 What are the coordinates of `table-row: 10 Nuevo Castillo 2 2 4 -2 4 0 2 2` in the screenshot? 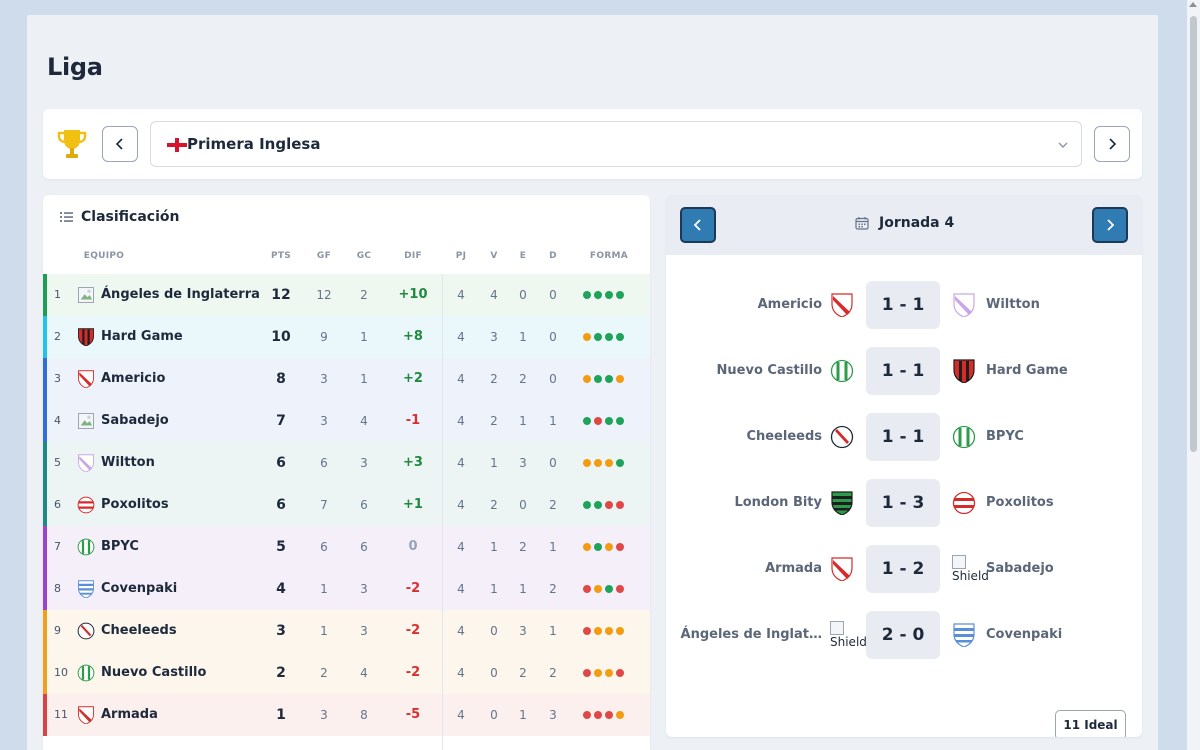 It's located at (346, 673).